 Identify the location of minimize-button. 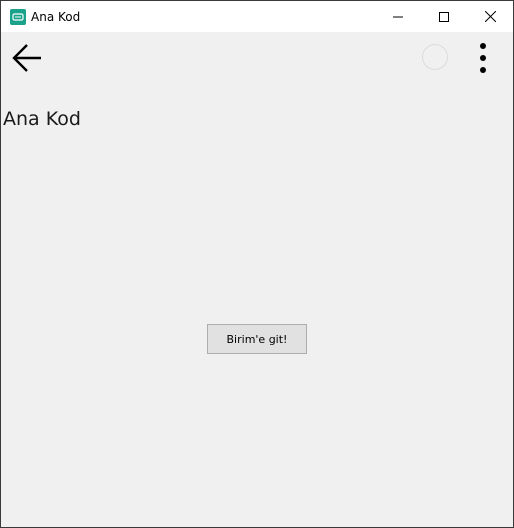
(398, 16).